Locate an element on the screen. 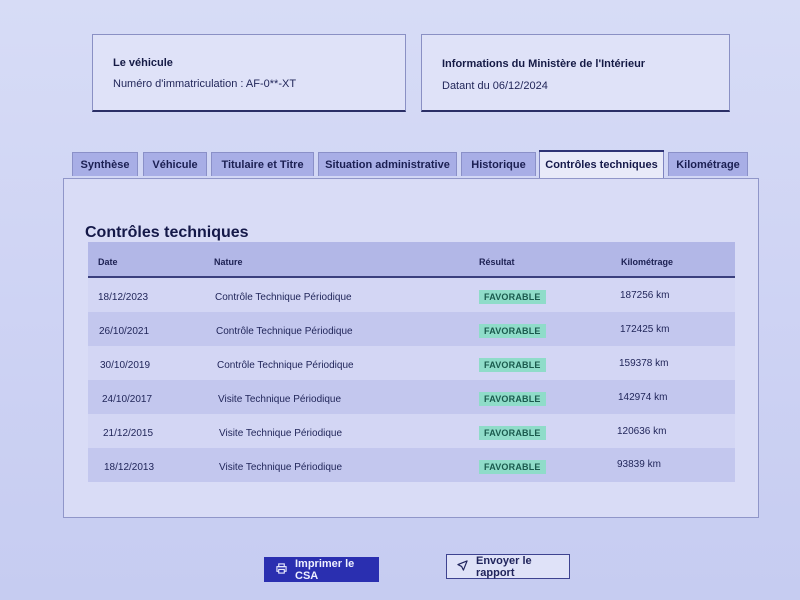  tab-historique: Historique is located at coordinates (498, 164).